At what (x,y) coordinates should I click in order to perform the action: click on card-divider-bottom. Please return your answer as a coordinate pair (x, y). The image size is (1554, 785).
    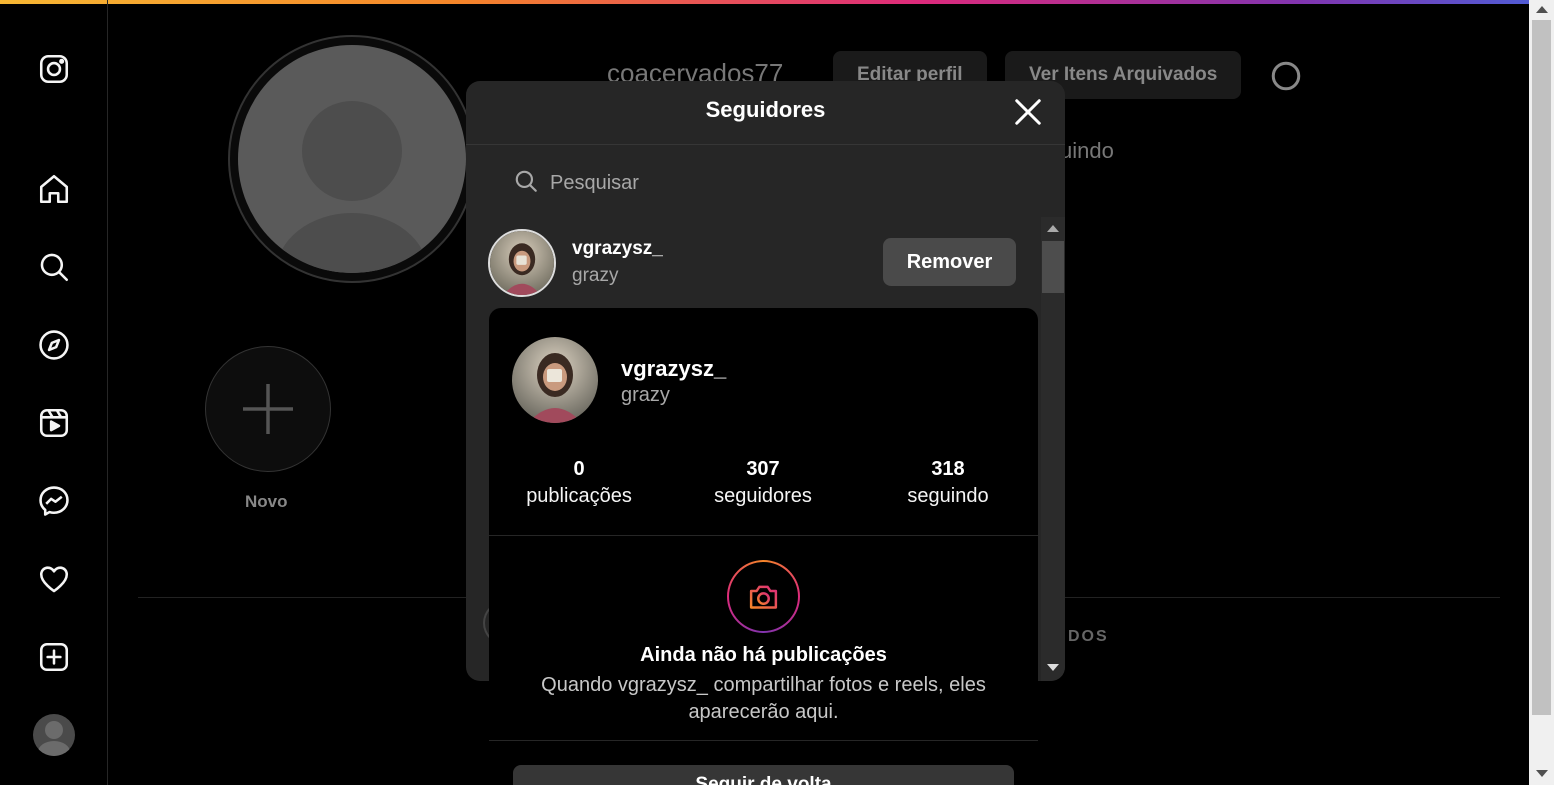
    Looking at the image, I should click on (763, 740).